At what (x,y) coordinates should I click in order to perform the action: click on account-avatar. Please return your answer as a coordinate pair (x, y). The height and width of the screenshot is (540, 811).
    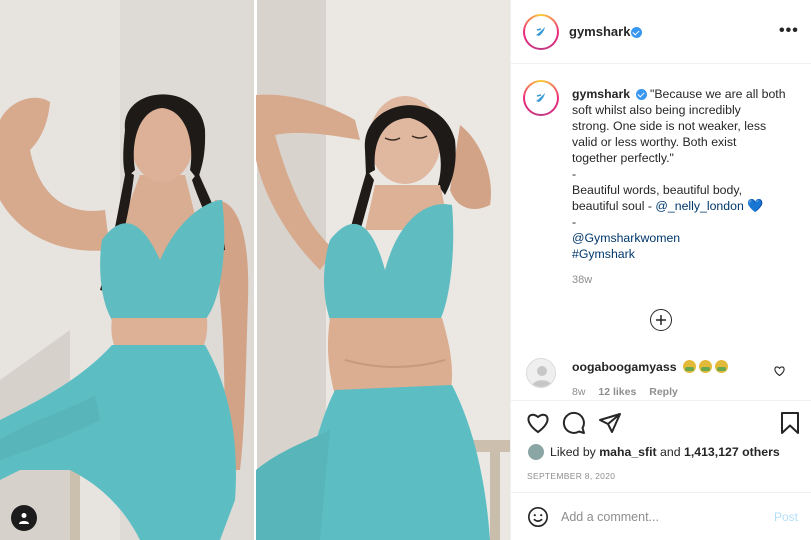
    Looking at the image, I should click on (541, 32).